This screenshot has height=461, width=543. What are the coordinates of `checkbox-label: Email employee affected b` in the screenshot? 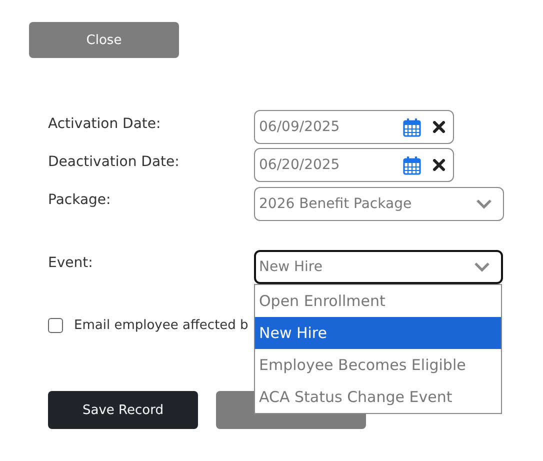 It's located at (161, 325).